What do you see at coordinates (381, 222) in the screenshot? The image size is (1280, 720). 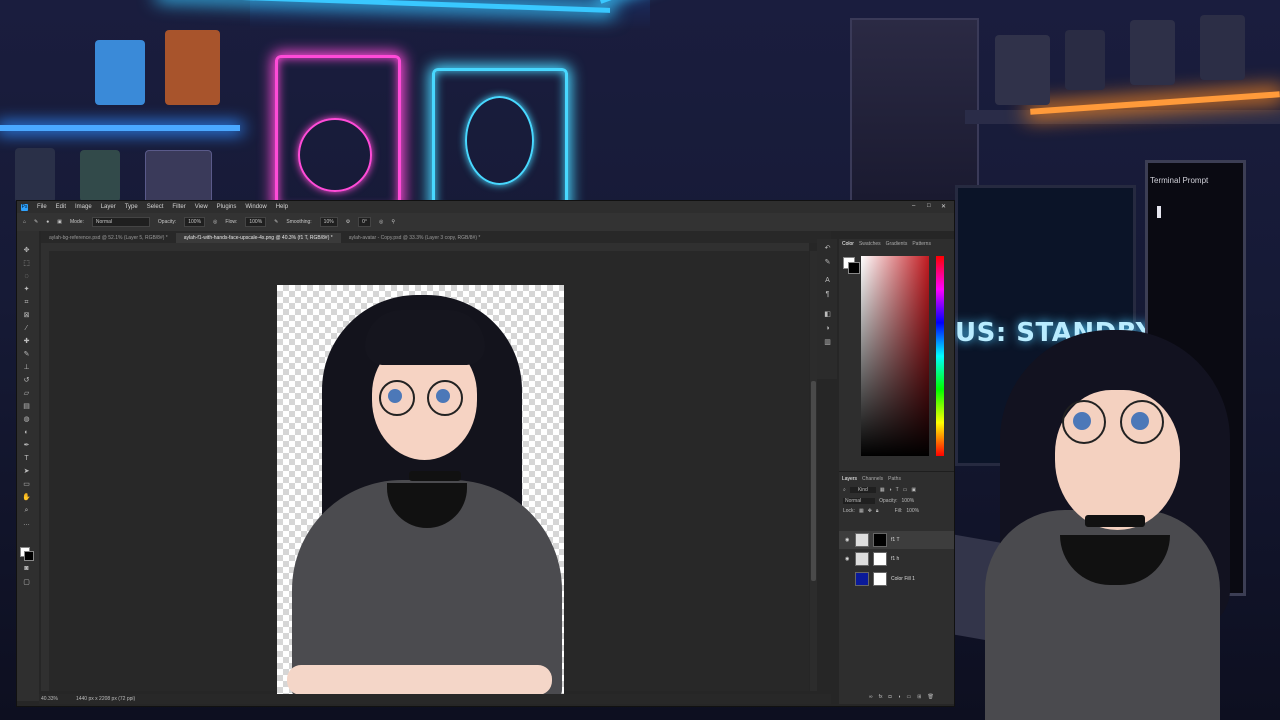 I see `pressure-size-icon: ◎` at bounding box center [381, 222].